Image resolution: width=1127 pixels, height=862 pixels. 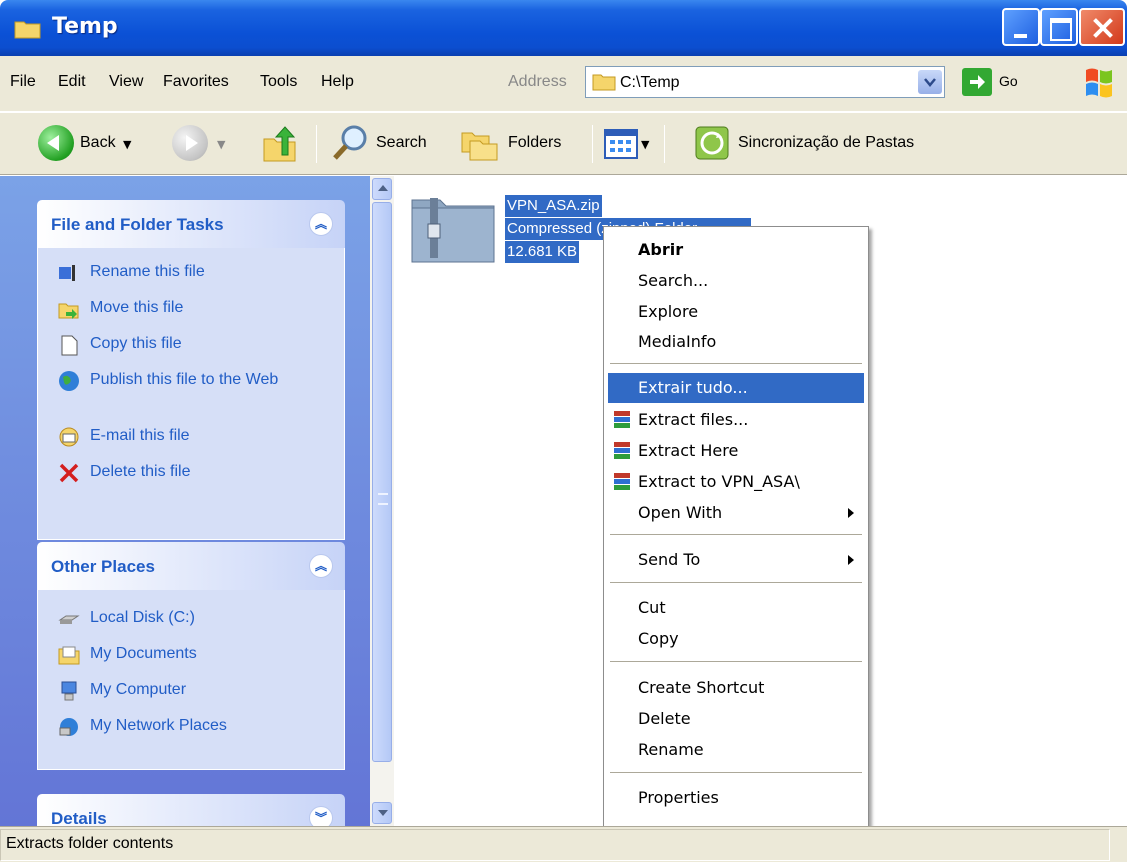 I want to click on task-publish-file: Publish this file to the Web, so click(x=179, y=381).